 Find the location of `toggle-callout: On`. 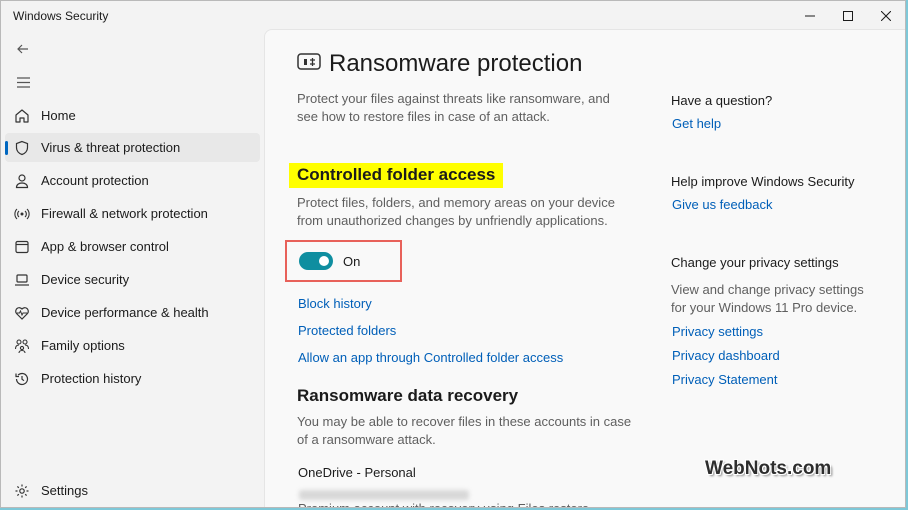

toggle-callout: On is located at coordinates (343, 261).